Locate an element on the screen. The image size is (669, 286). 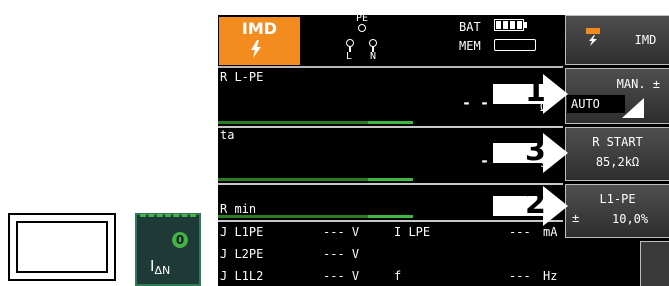
idn-badge: 0 is located at coordinates (180, 240).